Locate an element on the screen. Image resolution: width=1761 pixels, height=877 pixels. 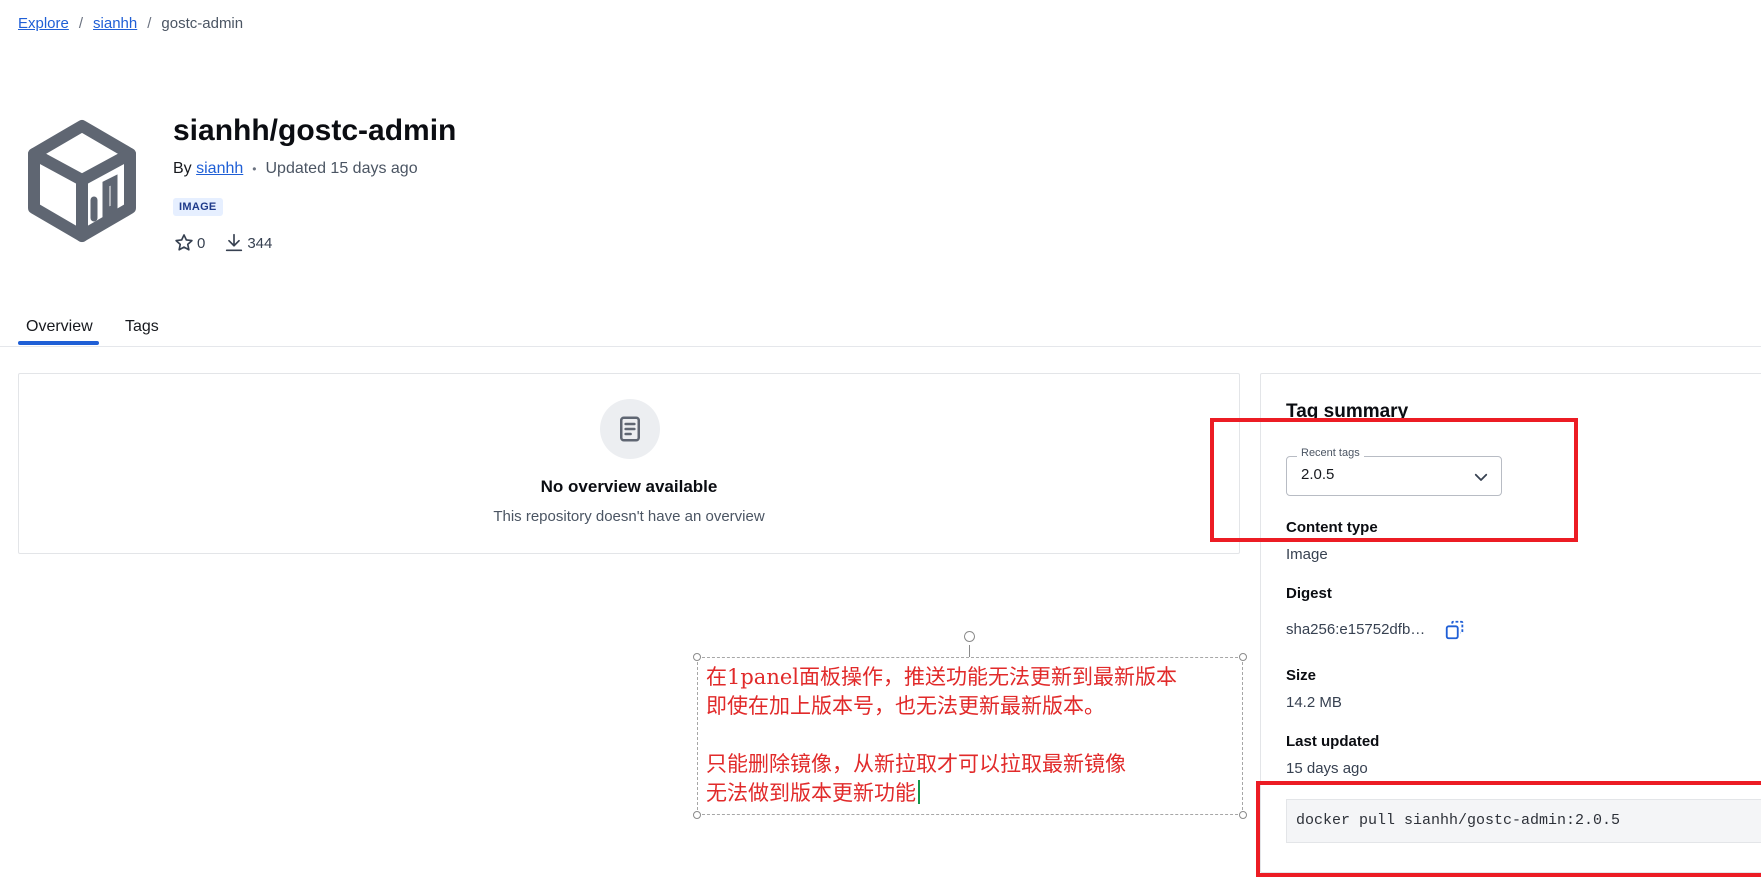
digest-label: Digest is located at coordinates (1309, 593).